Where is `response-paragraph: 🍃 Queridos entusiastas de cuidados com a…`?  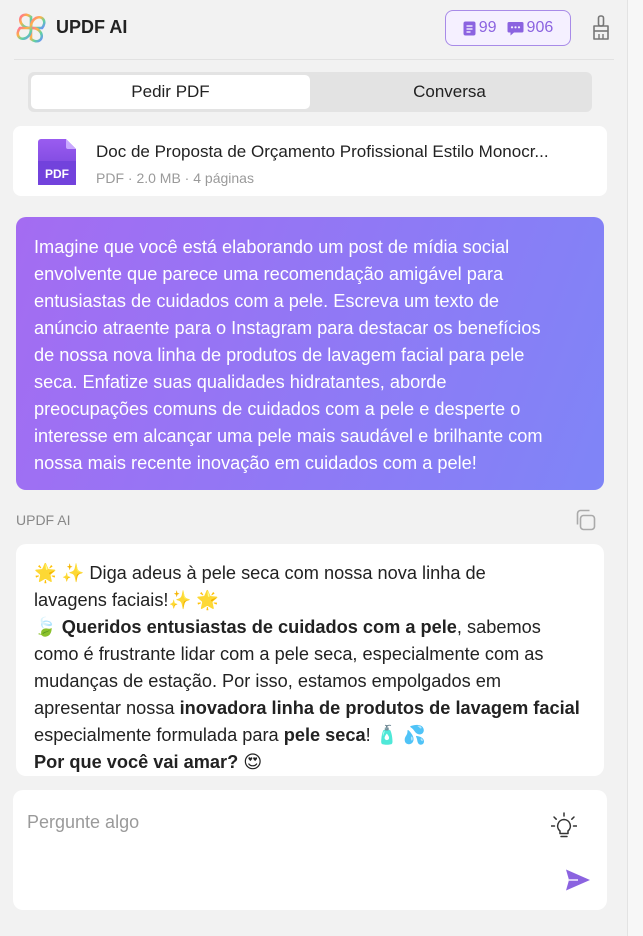
response-paragraph: 🍃 Queridos entusiastas de cuidados com a… is located at coordinates (310, 681).